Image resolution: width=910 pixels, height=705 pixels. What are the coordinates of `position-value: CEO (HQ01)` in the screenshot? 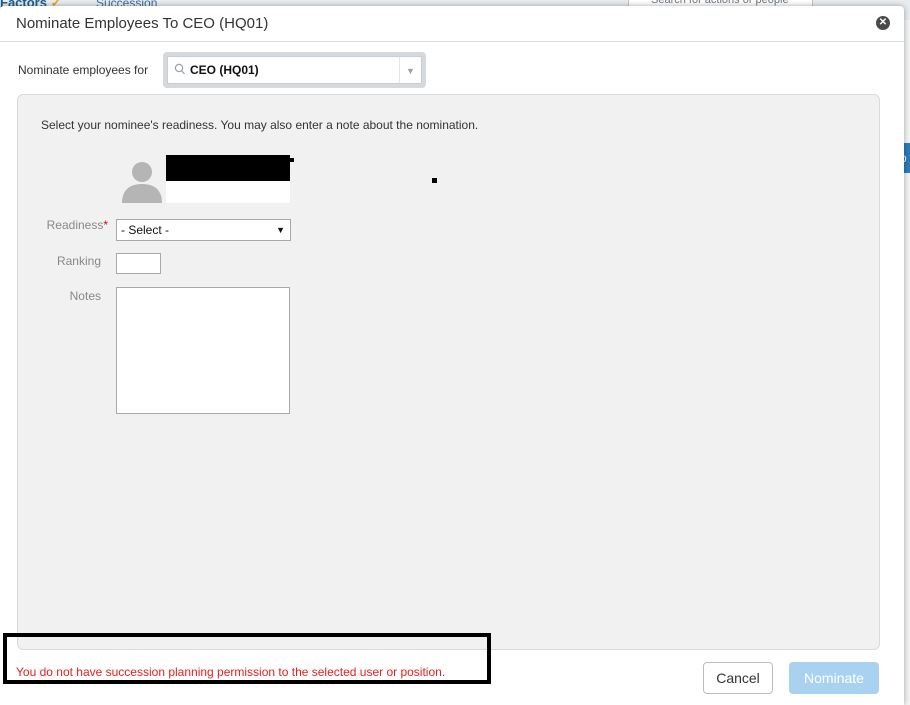 It's located at (224, 70).